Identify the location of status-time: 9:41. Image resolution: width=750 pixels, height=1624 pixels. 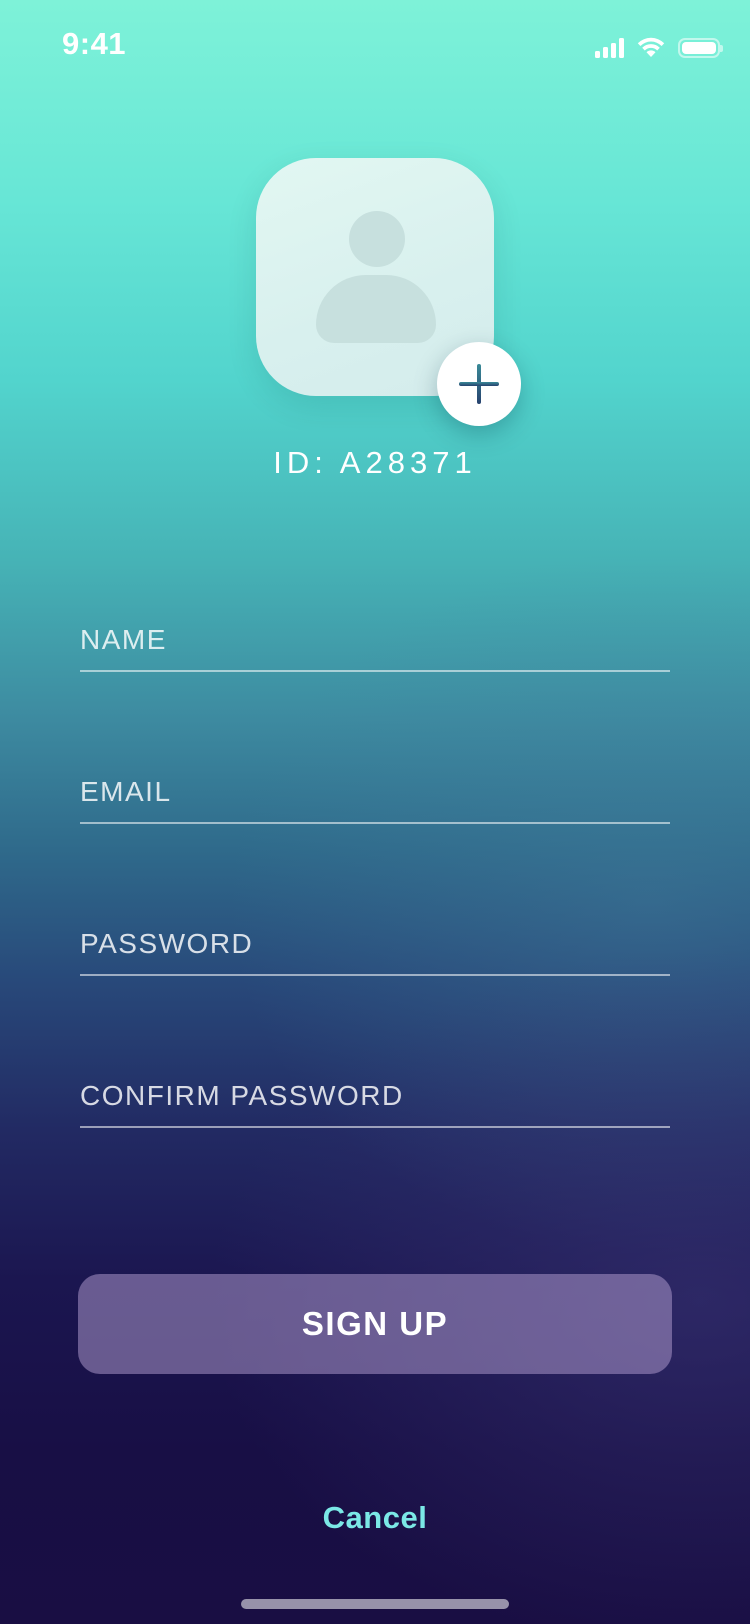
(94, 43).